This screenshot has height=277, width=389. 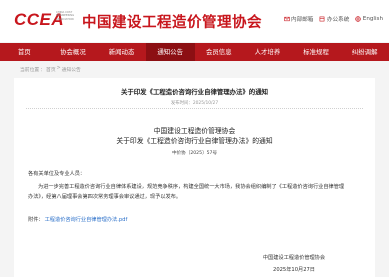 I want to click on nav-item-mediation: 纠纷调解, so click(x=364, y=52).